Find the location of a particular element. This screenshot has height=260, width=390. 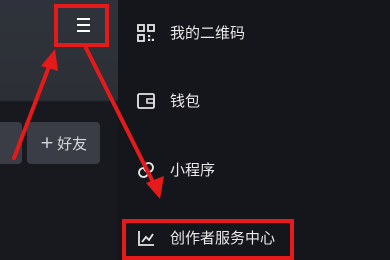

arrow-down-head is located at coordinates (155, 187).